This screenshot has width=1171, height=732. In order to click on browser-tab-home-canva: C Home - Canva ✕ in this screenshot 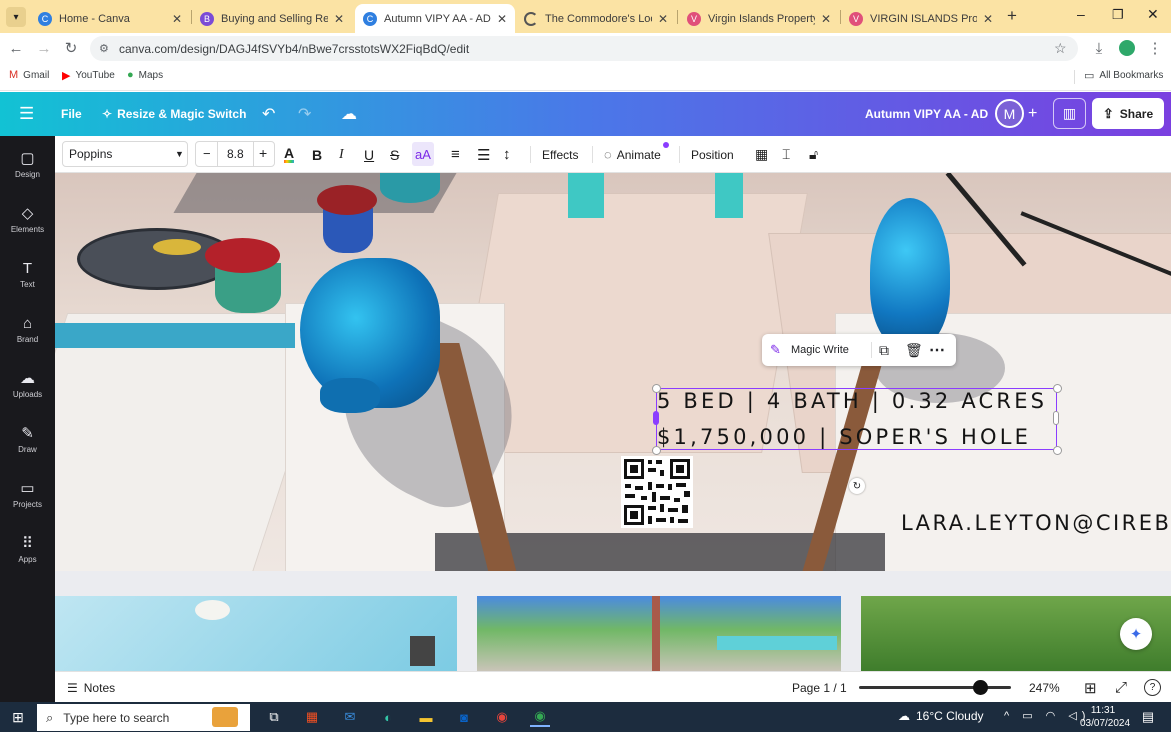, I will do `click(110, 18)`.